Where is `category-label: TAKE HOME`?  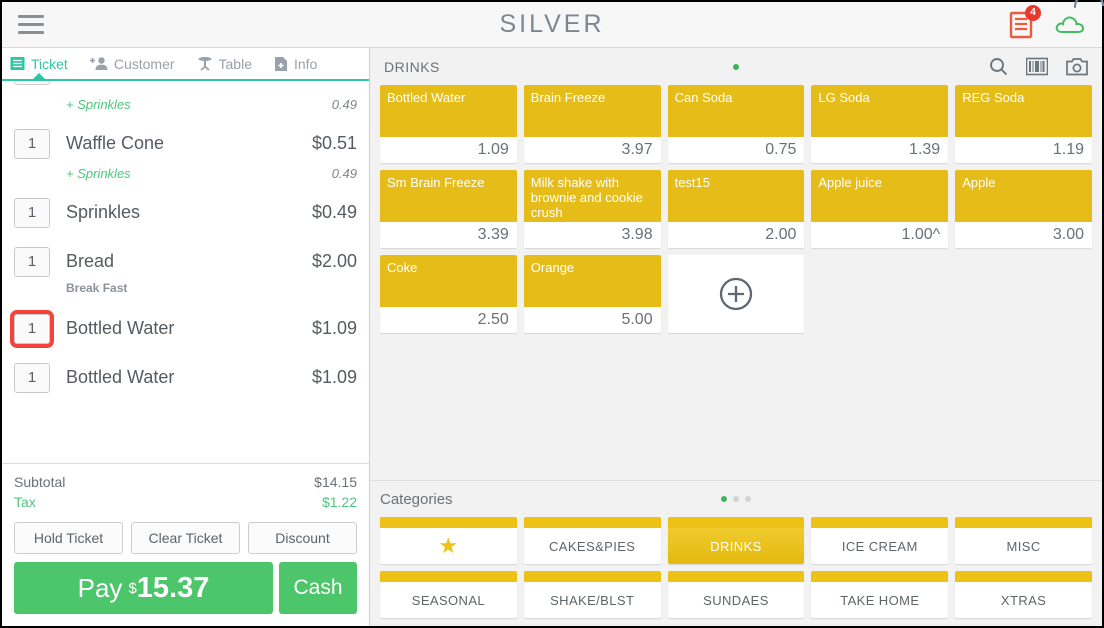 category-label: TAKE HOME is located at coordinates (880, 600).